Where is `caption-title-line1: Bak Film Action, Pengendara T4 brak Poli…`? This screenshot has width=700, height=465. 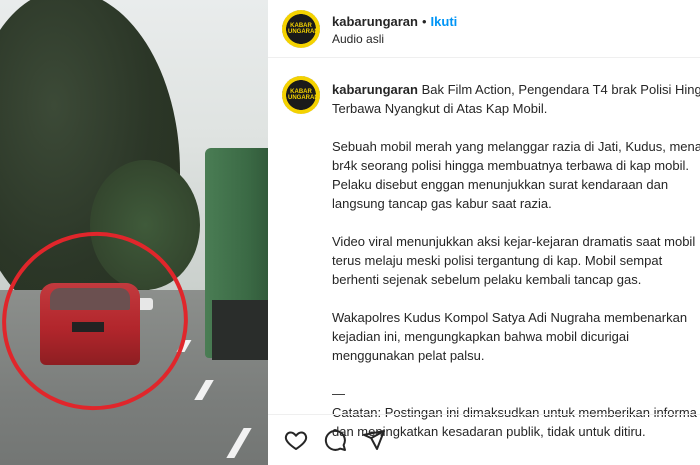 caption-title-line1: Bak Film Action, Pengendara T4 brak Poli… is located at coordinates (558, 89).